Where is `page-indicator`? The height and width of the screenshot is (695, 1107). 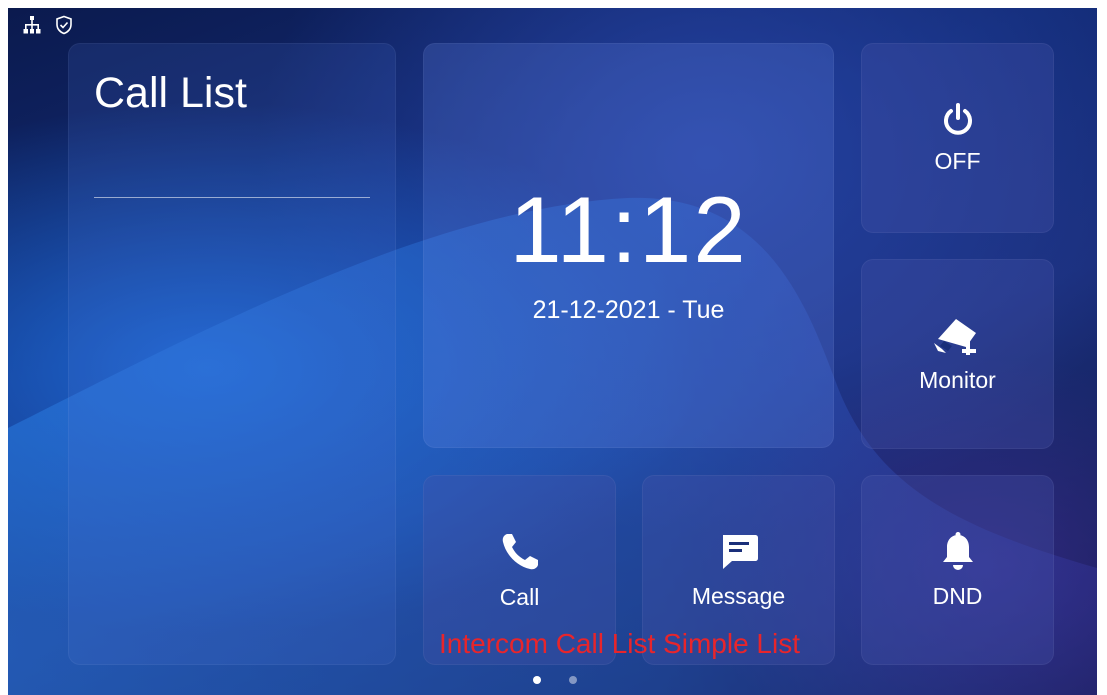 page-indicator is located at coordinates (555, 680).